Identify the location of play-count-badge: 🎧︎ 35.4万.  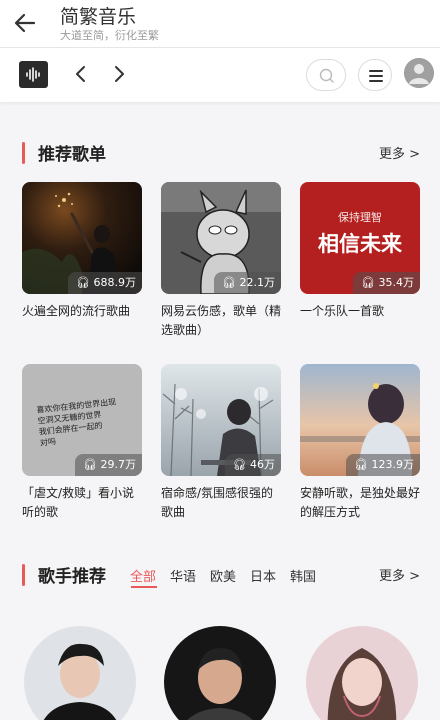
(386, 283).